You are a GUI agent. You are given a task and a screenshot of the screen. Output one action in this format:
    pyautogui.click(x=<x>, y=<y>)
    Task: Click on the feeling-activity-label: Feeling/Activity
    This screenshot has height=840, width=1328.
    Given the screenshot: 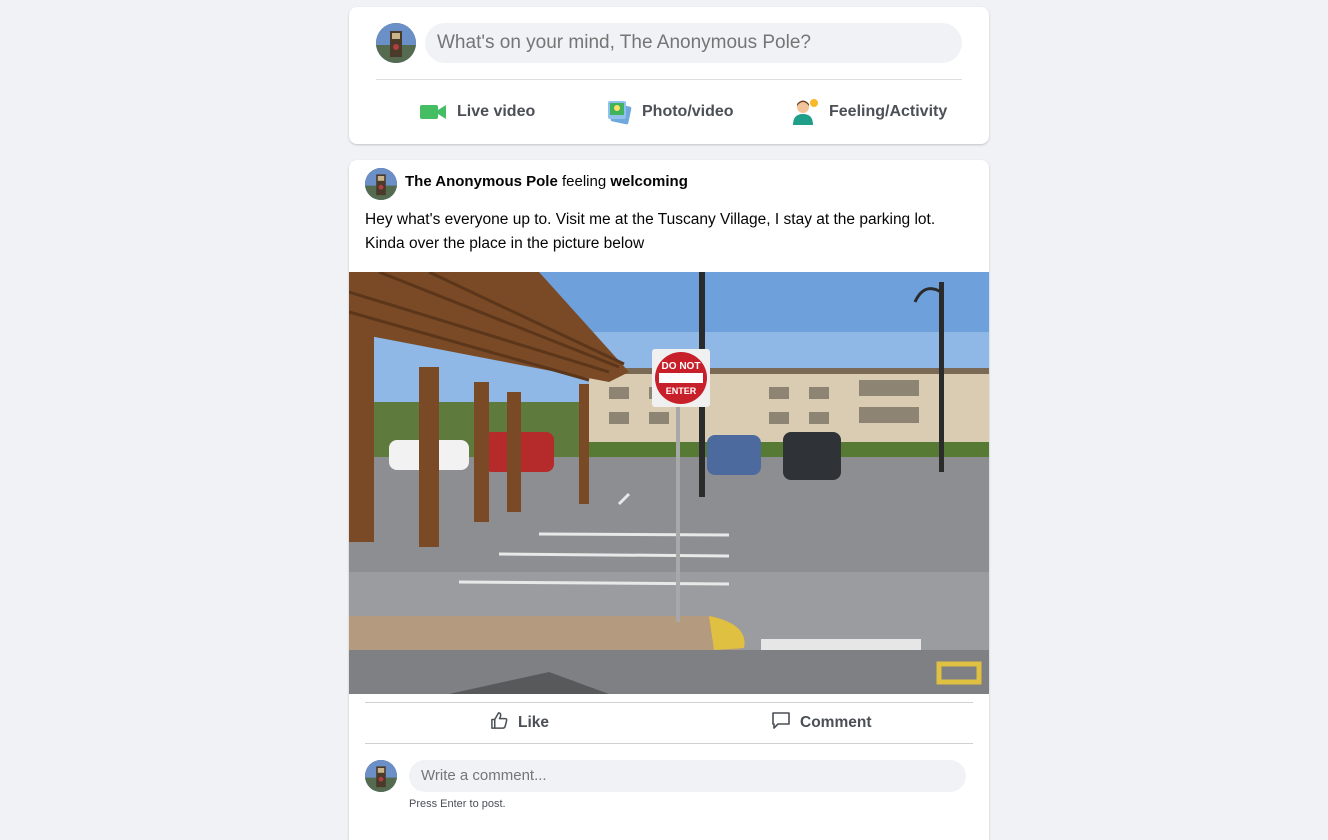 What is the action you would take?
    pyautogui.click(x=888, y=111)
    